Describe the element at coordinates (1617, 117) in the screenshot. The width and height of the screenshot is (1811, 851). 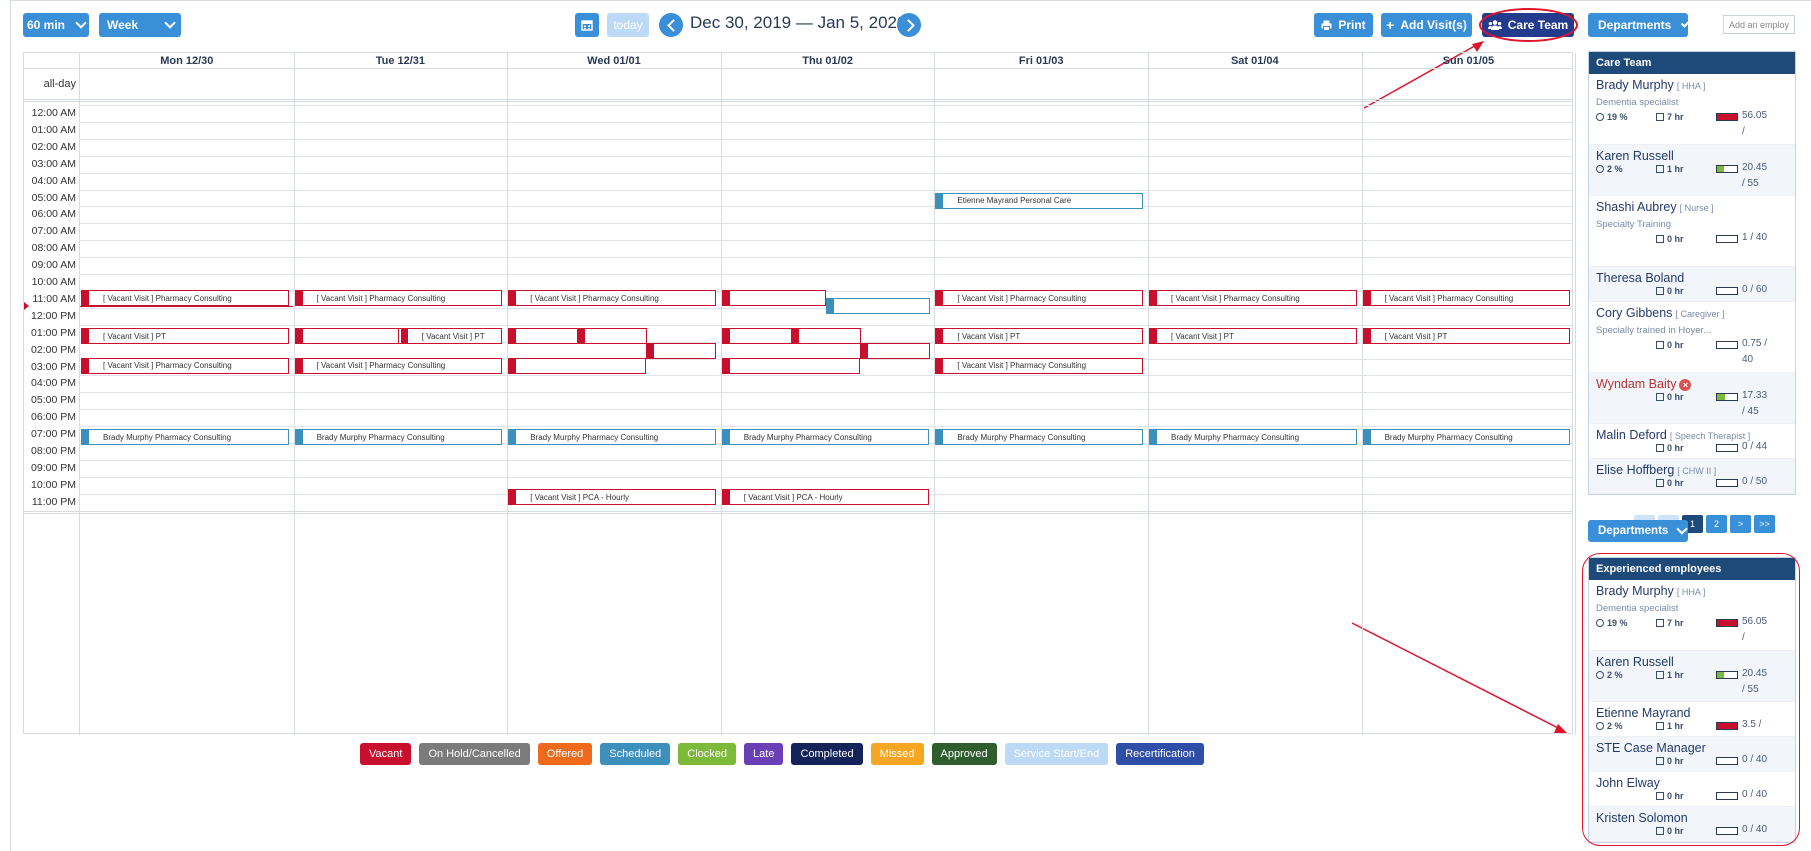
I see `match-percent-value: 19 %` at that location.